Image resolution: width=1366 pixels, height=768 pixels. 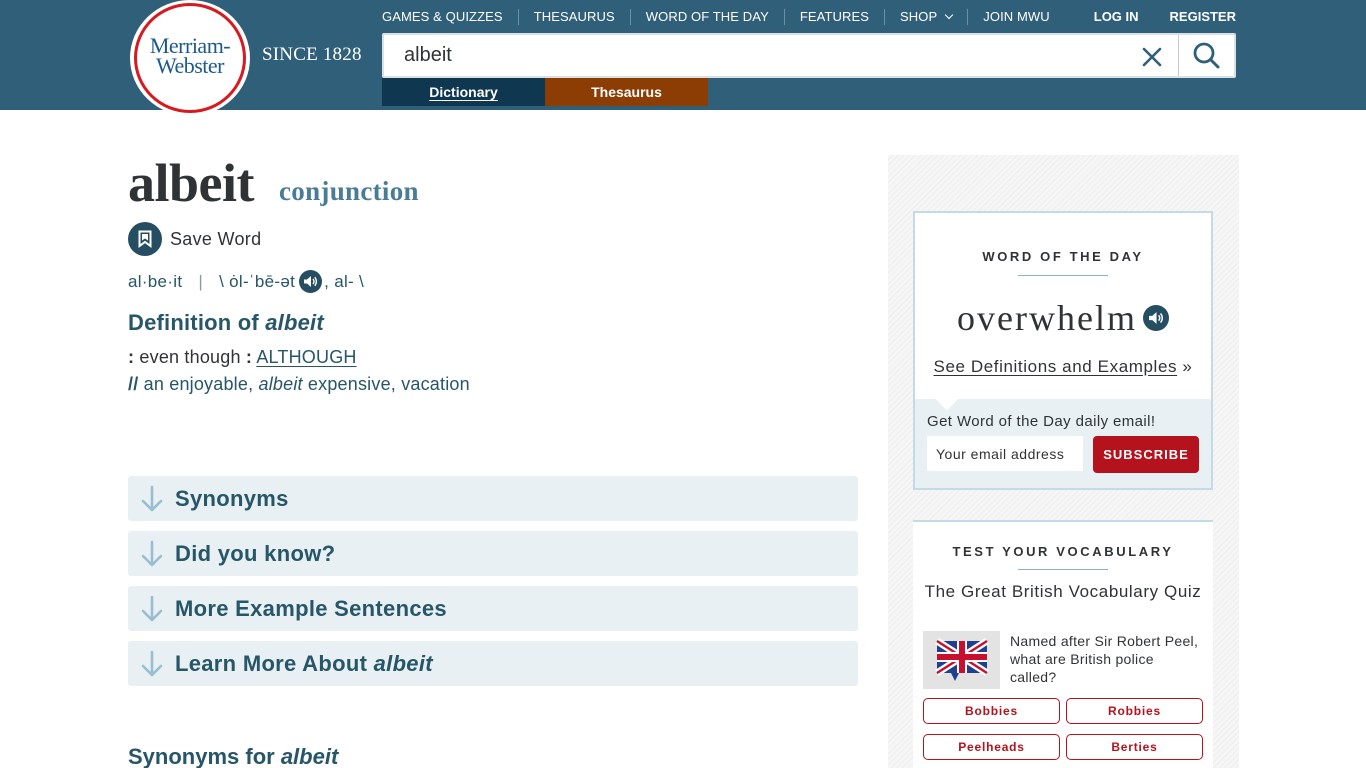 I want to click on syllables: al·be·it, so click(x=155, y=281).